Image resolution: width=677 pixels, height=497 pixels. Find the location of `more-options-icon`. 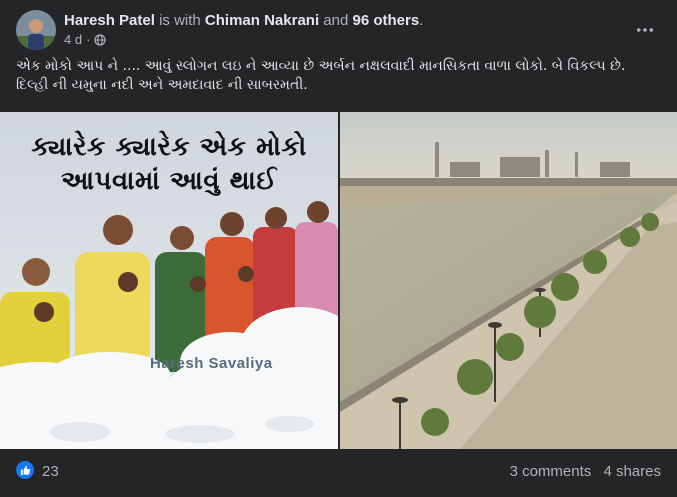

more-options-icon is located at coordinates (645, 30).